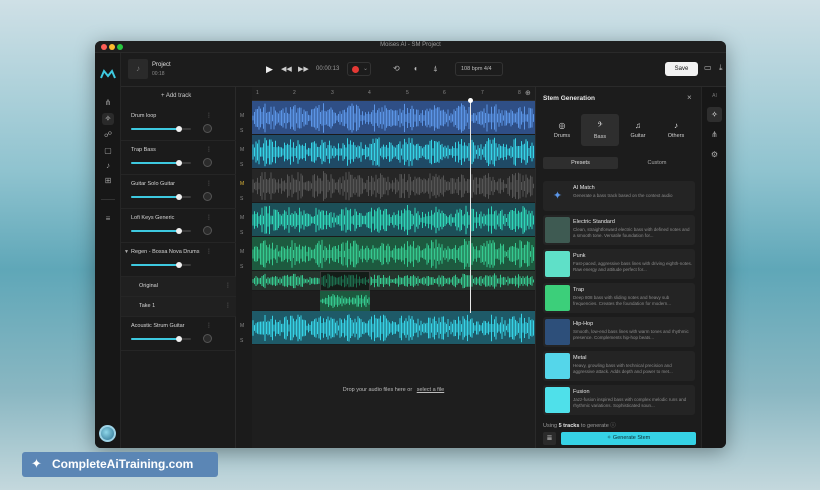 The width and height of the screenshot is (820, 490). What do you see at coordinates (108, 151) in the screenshot?
I see `document-icon: ▢` at bounding box center [108, 151].